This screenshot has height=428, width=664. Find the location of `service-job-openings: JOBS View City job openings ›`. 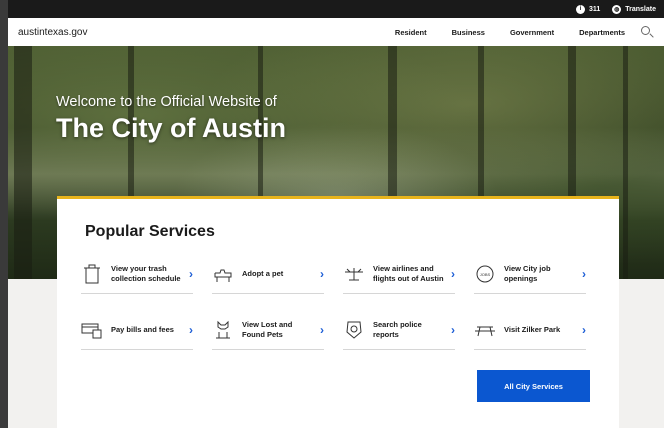

service-job-openings: JOBS View City job openings › is located at coordinates (530, 274).